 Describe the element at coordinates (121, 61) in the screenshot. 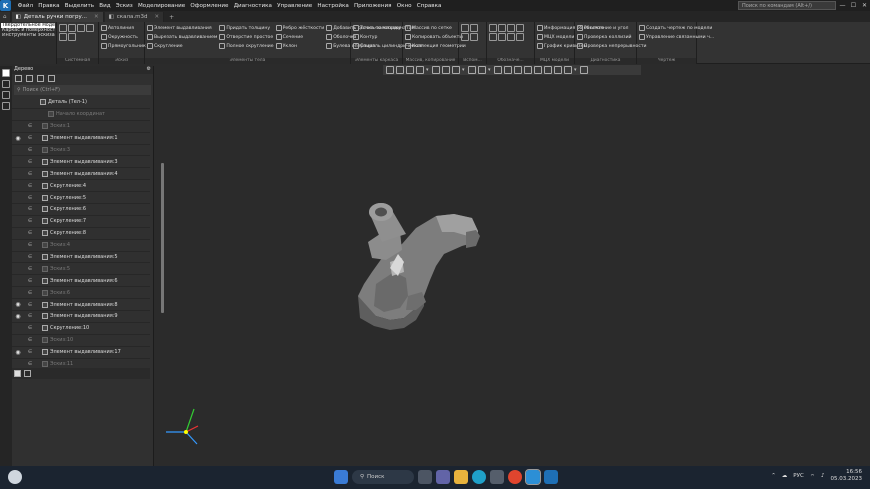

I see `ribbon-group-label: Эскиз` at that location.